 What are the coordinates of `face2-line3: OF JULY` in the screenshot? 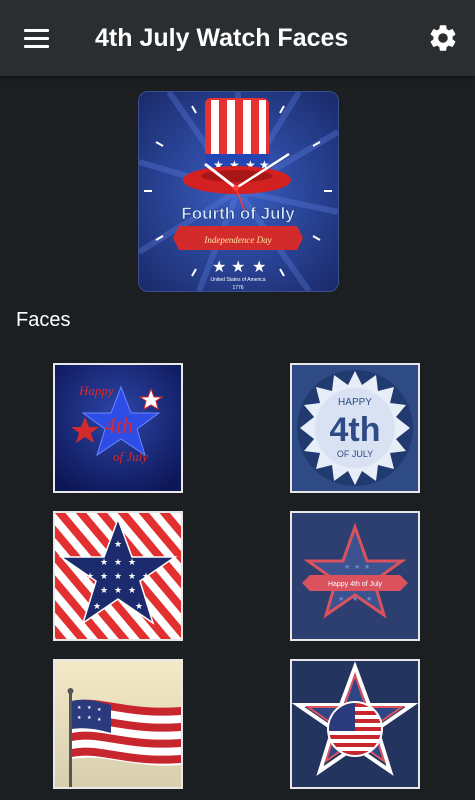 It's located at (355, 454).